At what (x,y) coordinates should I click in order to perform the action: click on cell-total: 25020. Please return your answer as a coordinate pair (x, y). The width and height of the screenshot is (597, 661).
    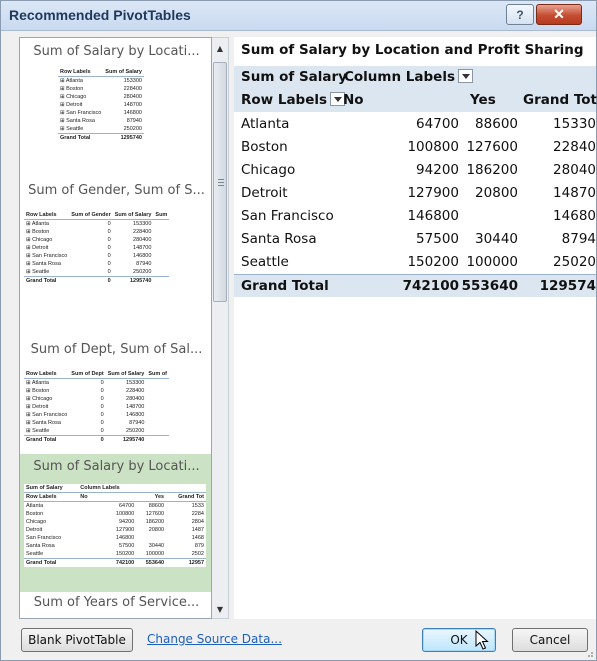
    Looking at the image, I should click on (574, 262).